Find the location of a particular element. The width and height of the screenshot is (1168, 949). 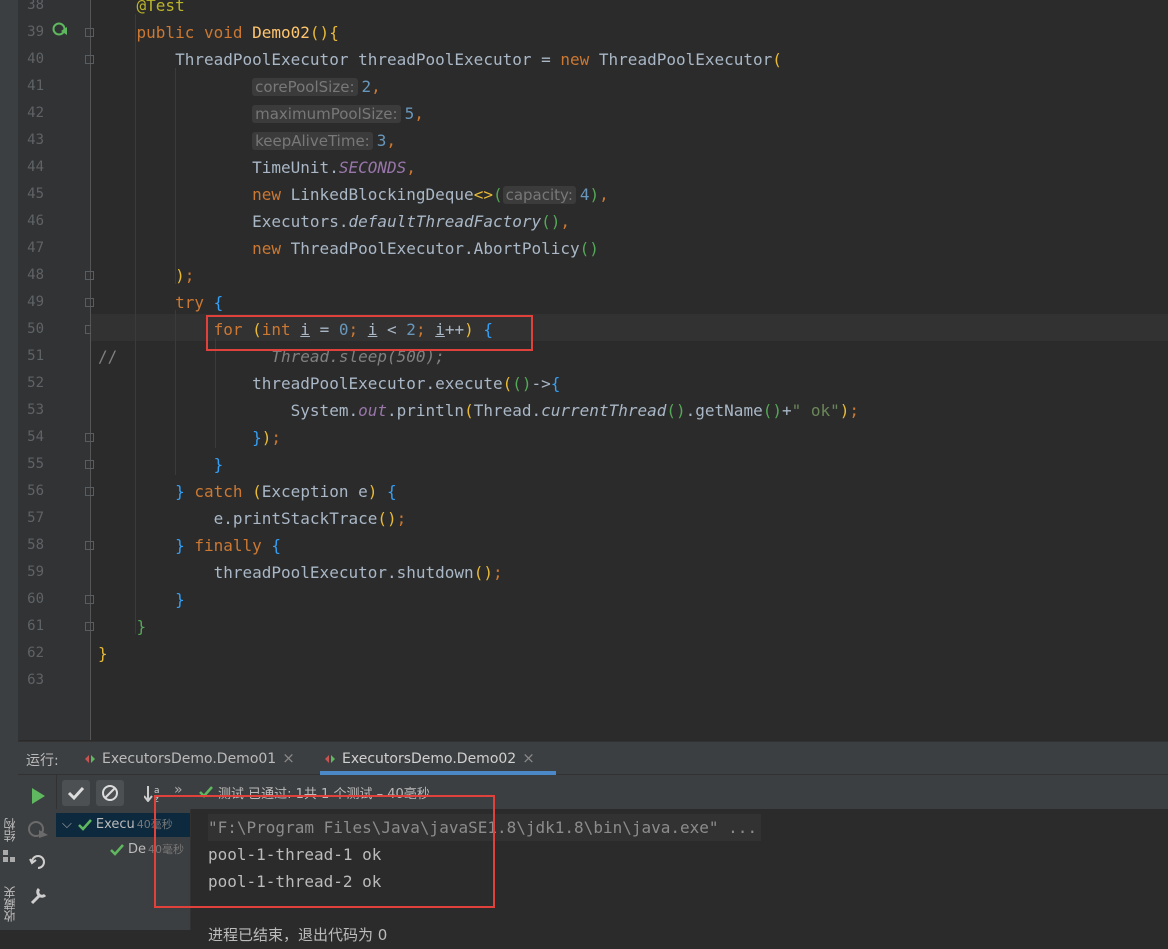

line-number: 46 is located at coordinates (35, 221).